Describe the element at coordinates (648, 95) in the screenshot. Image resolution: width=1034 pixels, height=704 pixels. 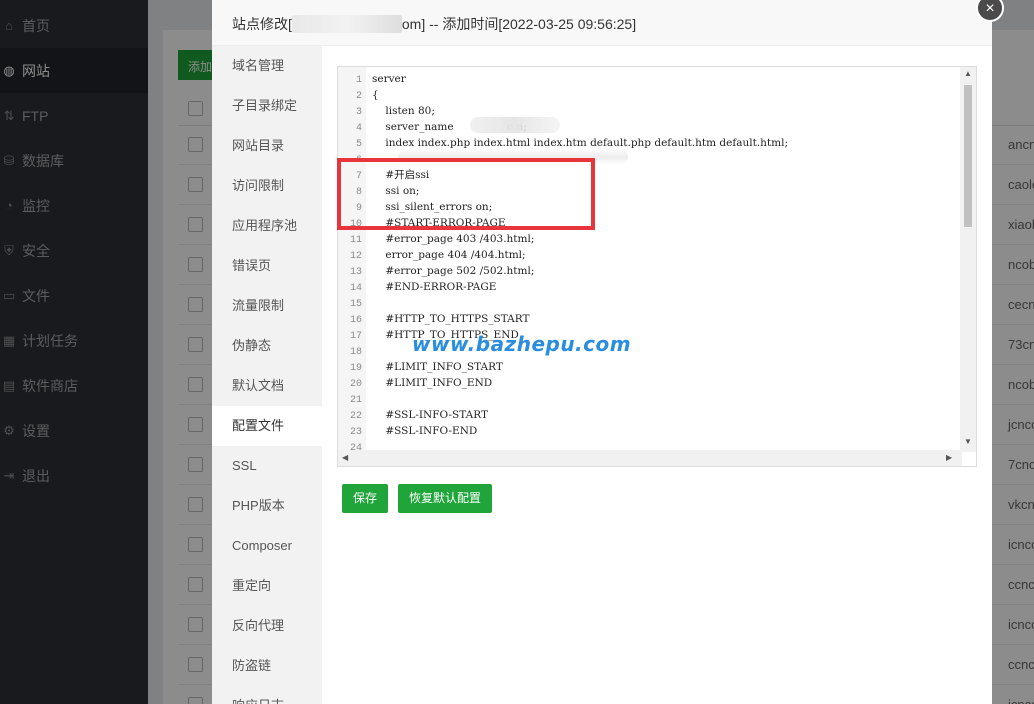
I see `code-line: 2{` at that location.